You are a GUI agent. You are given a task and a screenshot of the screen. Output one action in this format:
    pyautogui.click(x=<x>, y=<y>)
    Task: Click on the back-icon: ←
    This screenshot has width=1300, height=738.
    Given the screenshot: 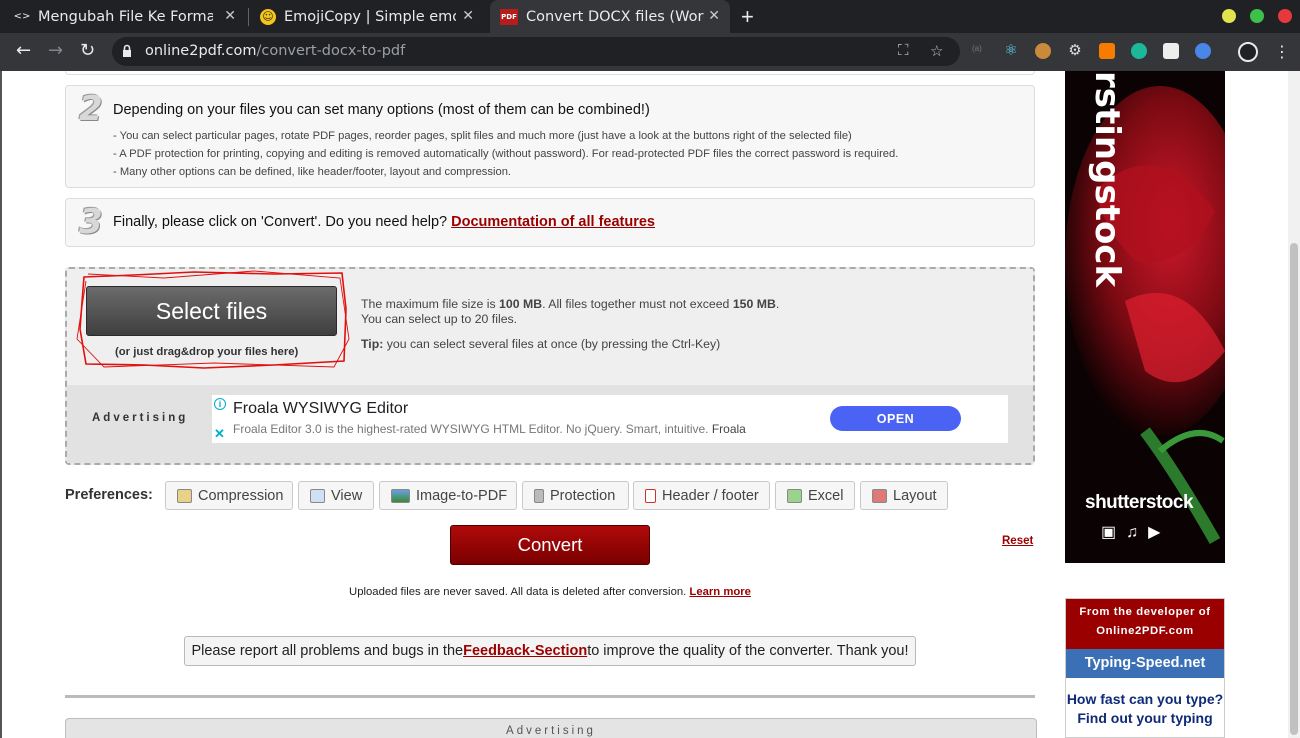 What is the action you would take?
    pyautogui.click(x=23, y=50)
    